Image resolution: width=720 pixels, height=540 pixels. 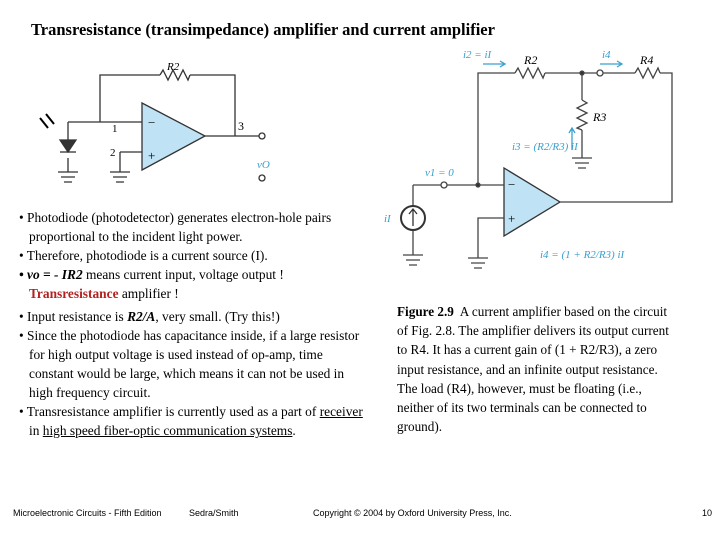 What do you see at coordinates (68, 146) in the screenshot?
I see `photodiode` at bounding box center [68, 146].